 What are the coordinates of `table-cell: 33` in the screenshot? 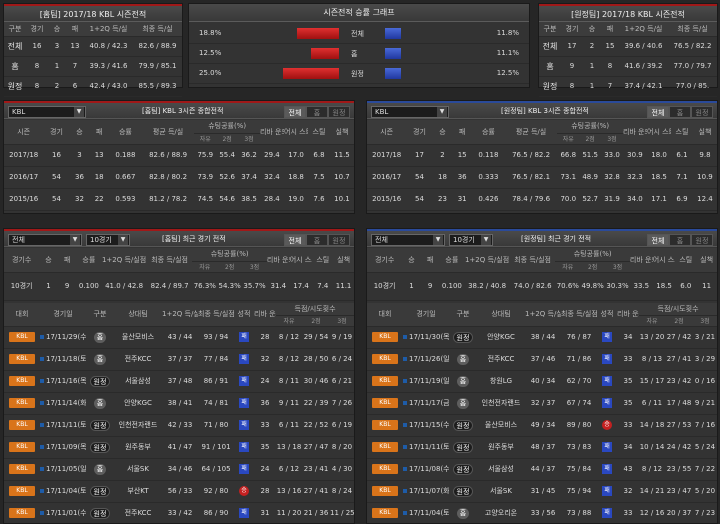 It's located at (628, 513).